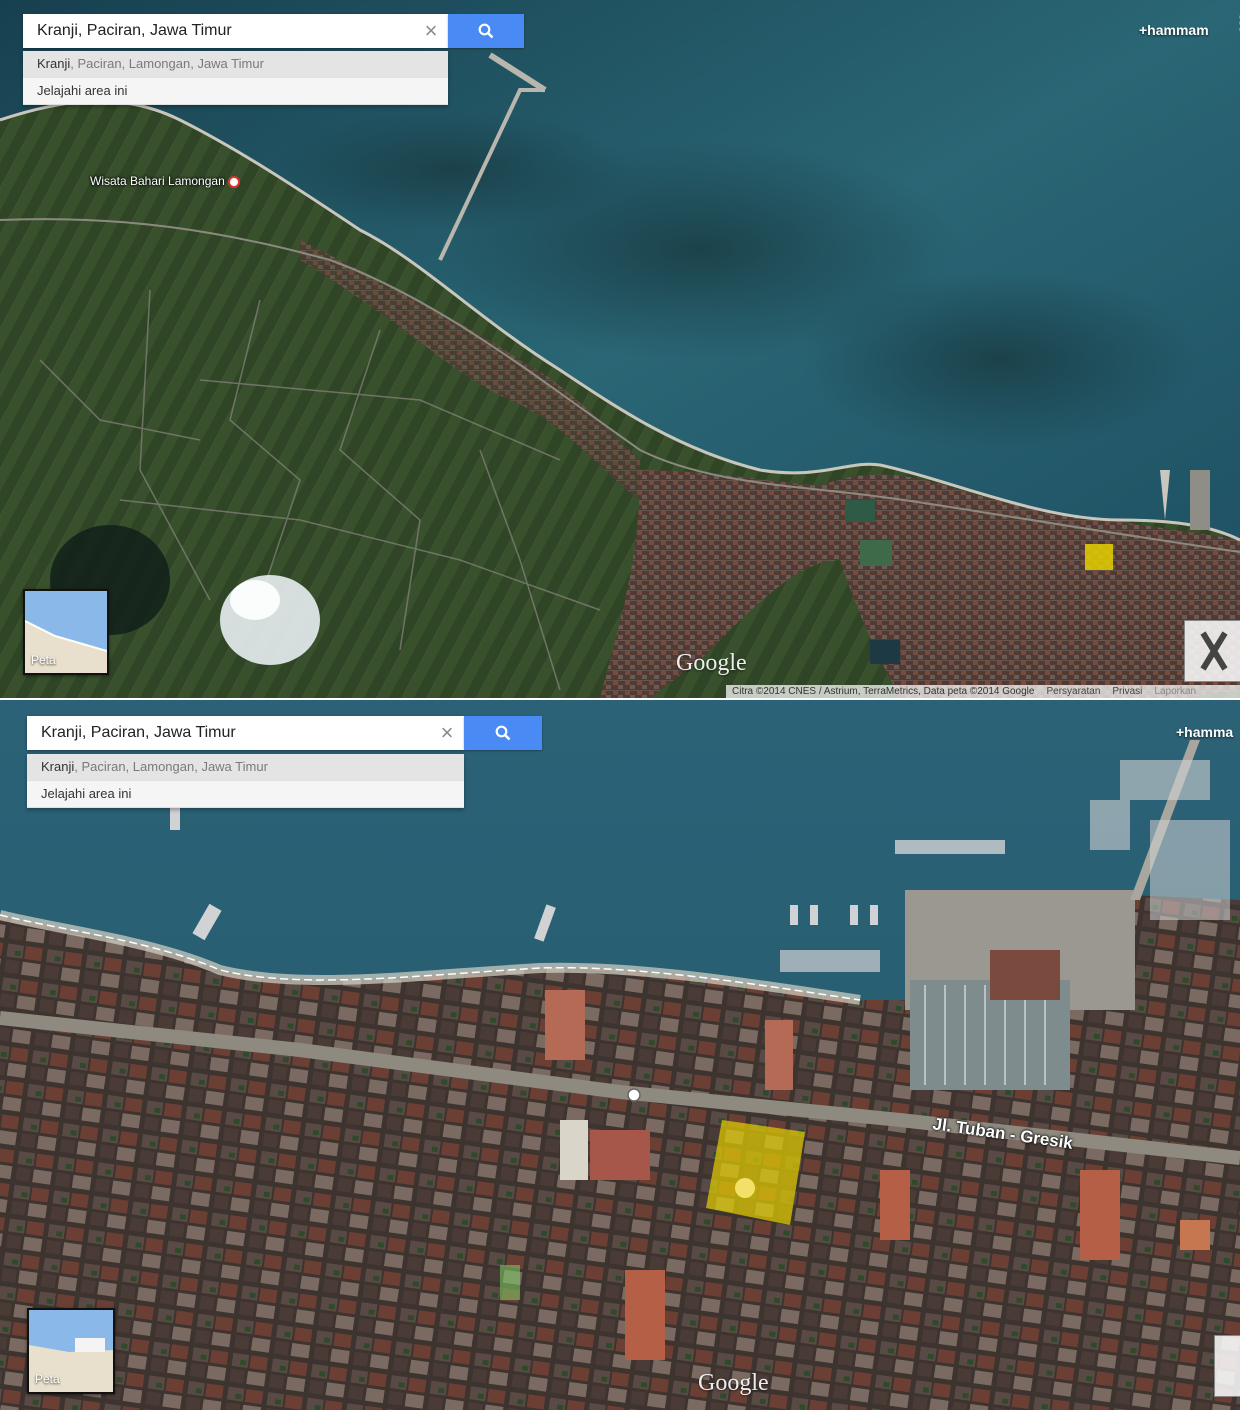 Image resolution: width=1240 pixels, height=1410 pixels. I want to click on highlight-marker, so click(1099, 557).